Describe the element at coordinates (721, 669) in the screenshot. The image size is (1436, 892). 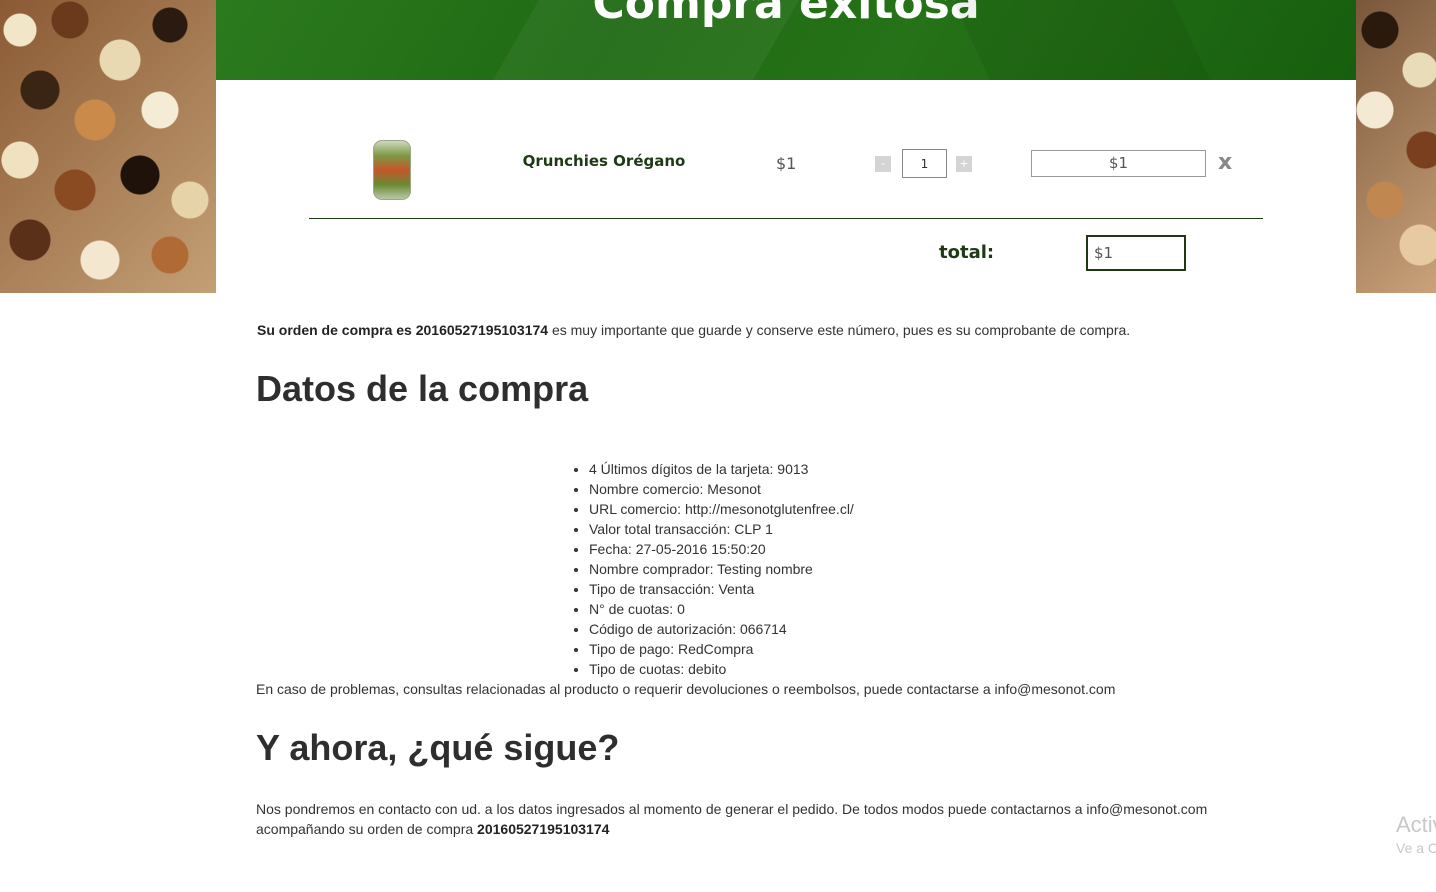
I see `list-item: Tipo de cuotas: debito` at that location.